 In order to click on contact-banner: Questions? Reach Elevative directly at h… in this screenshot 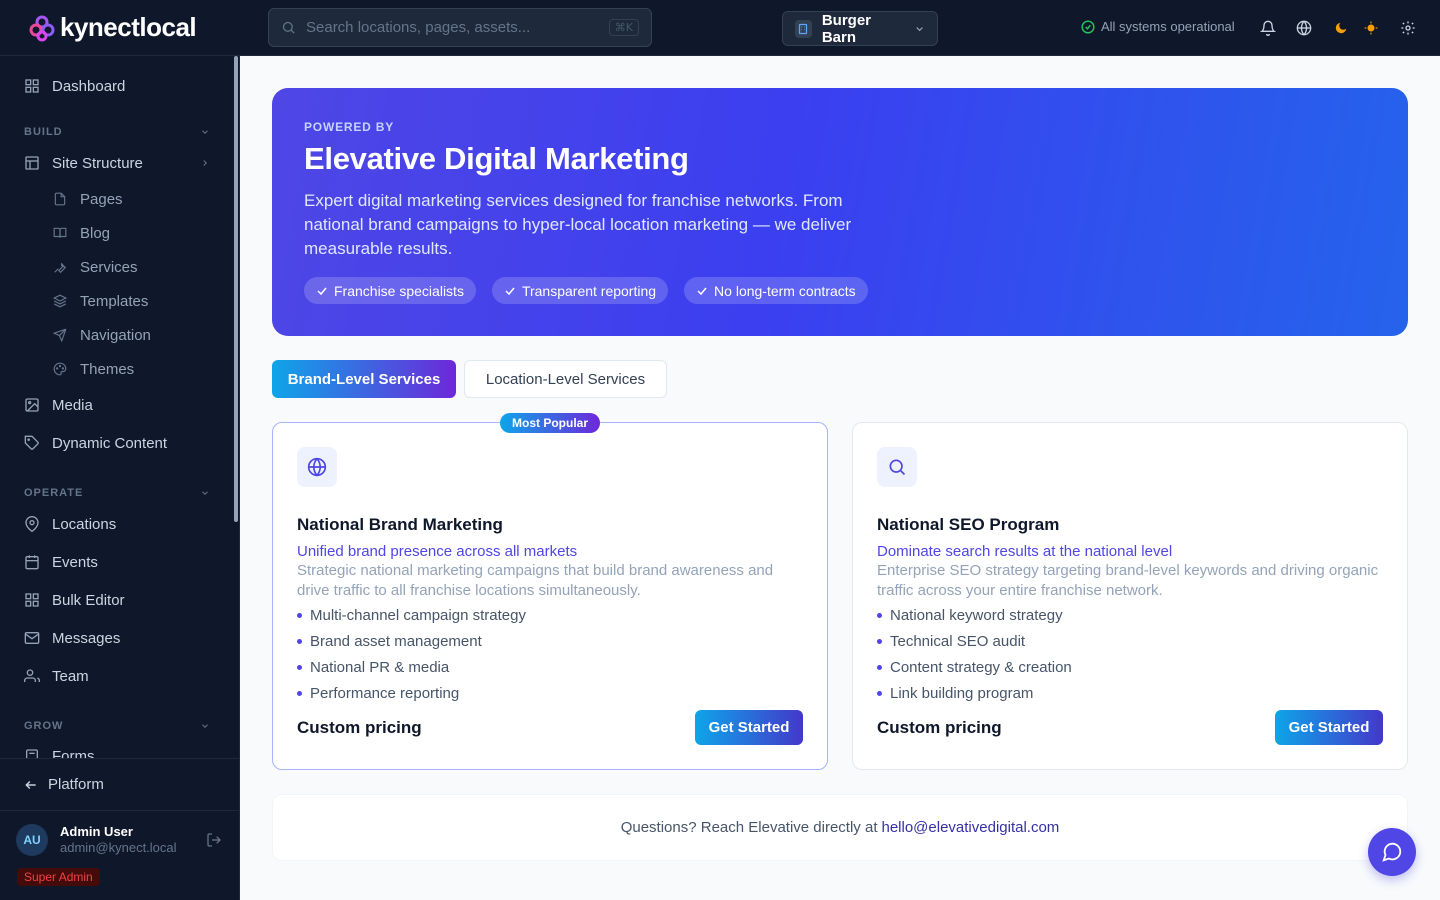, I will do `click(840, 827)`.